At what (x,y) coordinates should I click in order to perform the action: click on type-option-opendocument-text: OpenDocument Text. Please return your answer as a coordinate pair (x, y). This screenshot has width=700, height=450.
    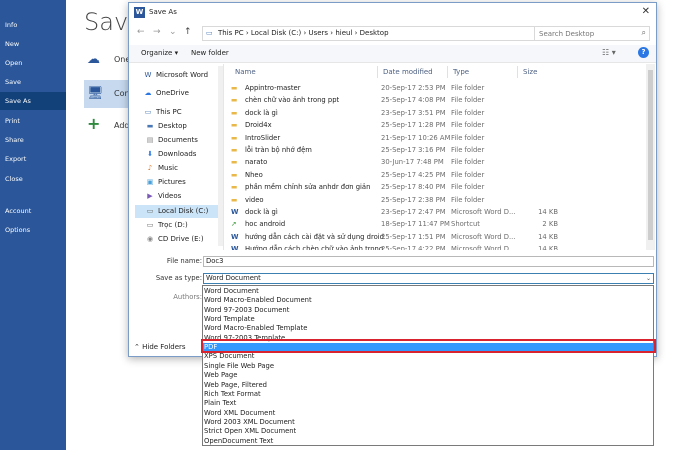
    Looking at the image, I should click on (428, 441).